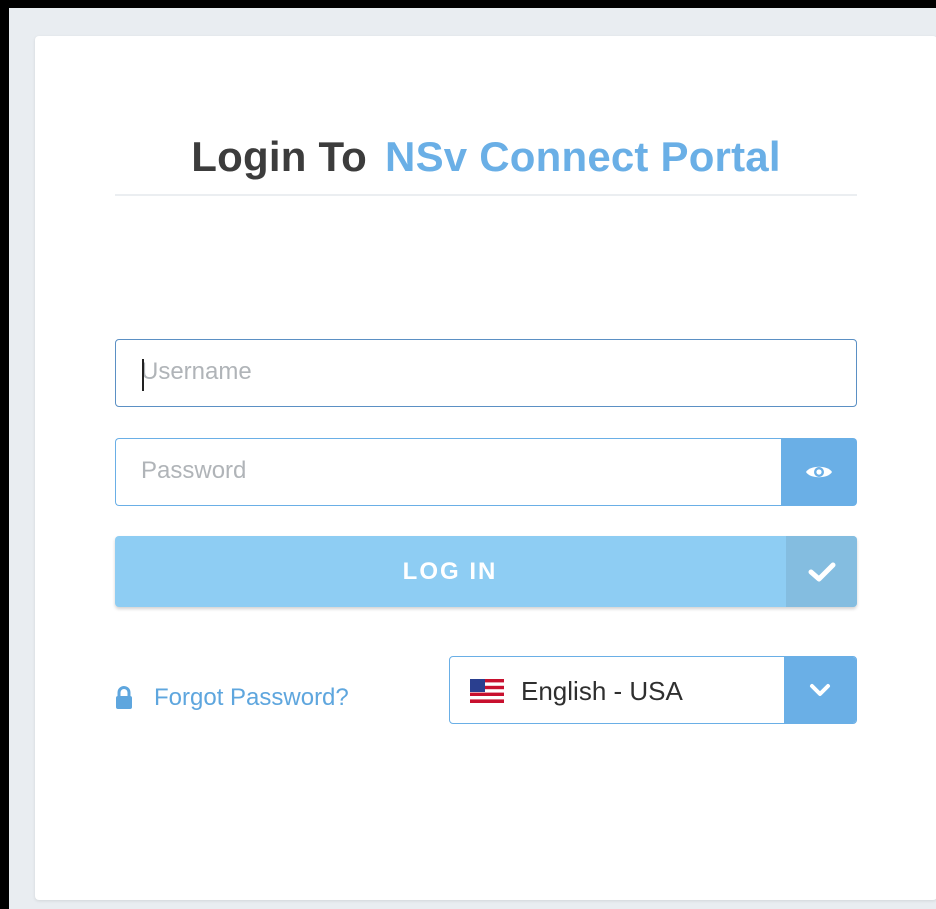 The image size is (936, 909). I want to click on password-placeholder: Password, so click(194, 470).